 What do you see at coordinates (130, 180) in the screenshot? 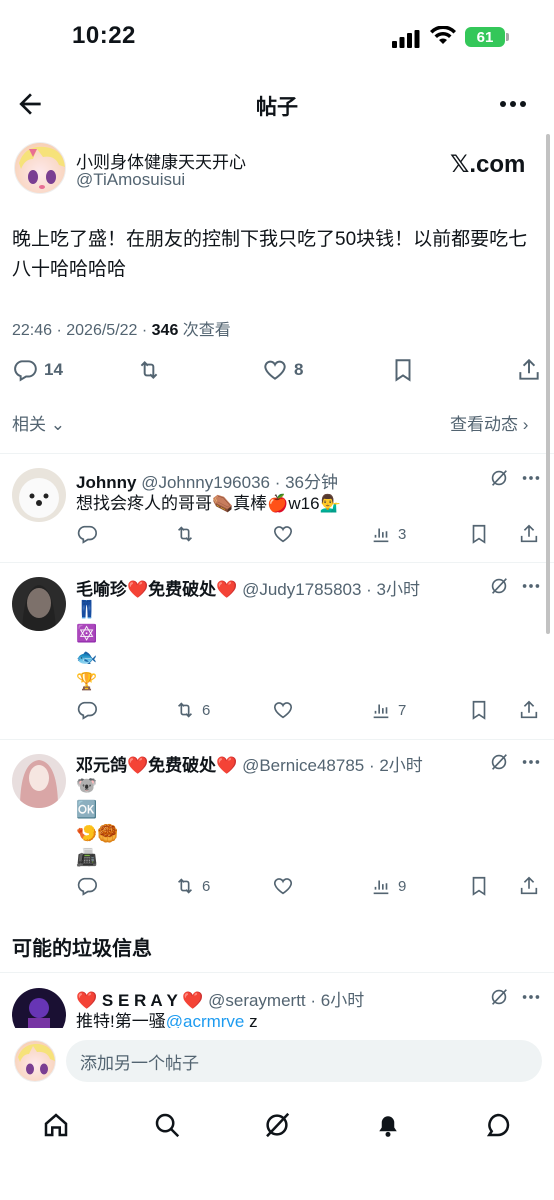
I see `author-handle: @TiAmosuisui` at bounding box center [130, 180].